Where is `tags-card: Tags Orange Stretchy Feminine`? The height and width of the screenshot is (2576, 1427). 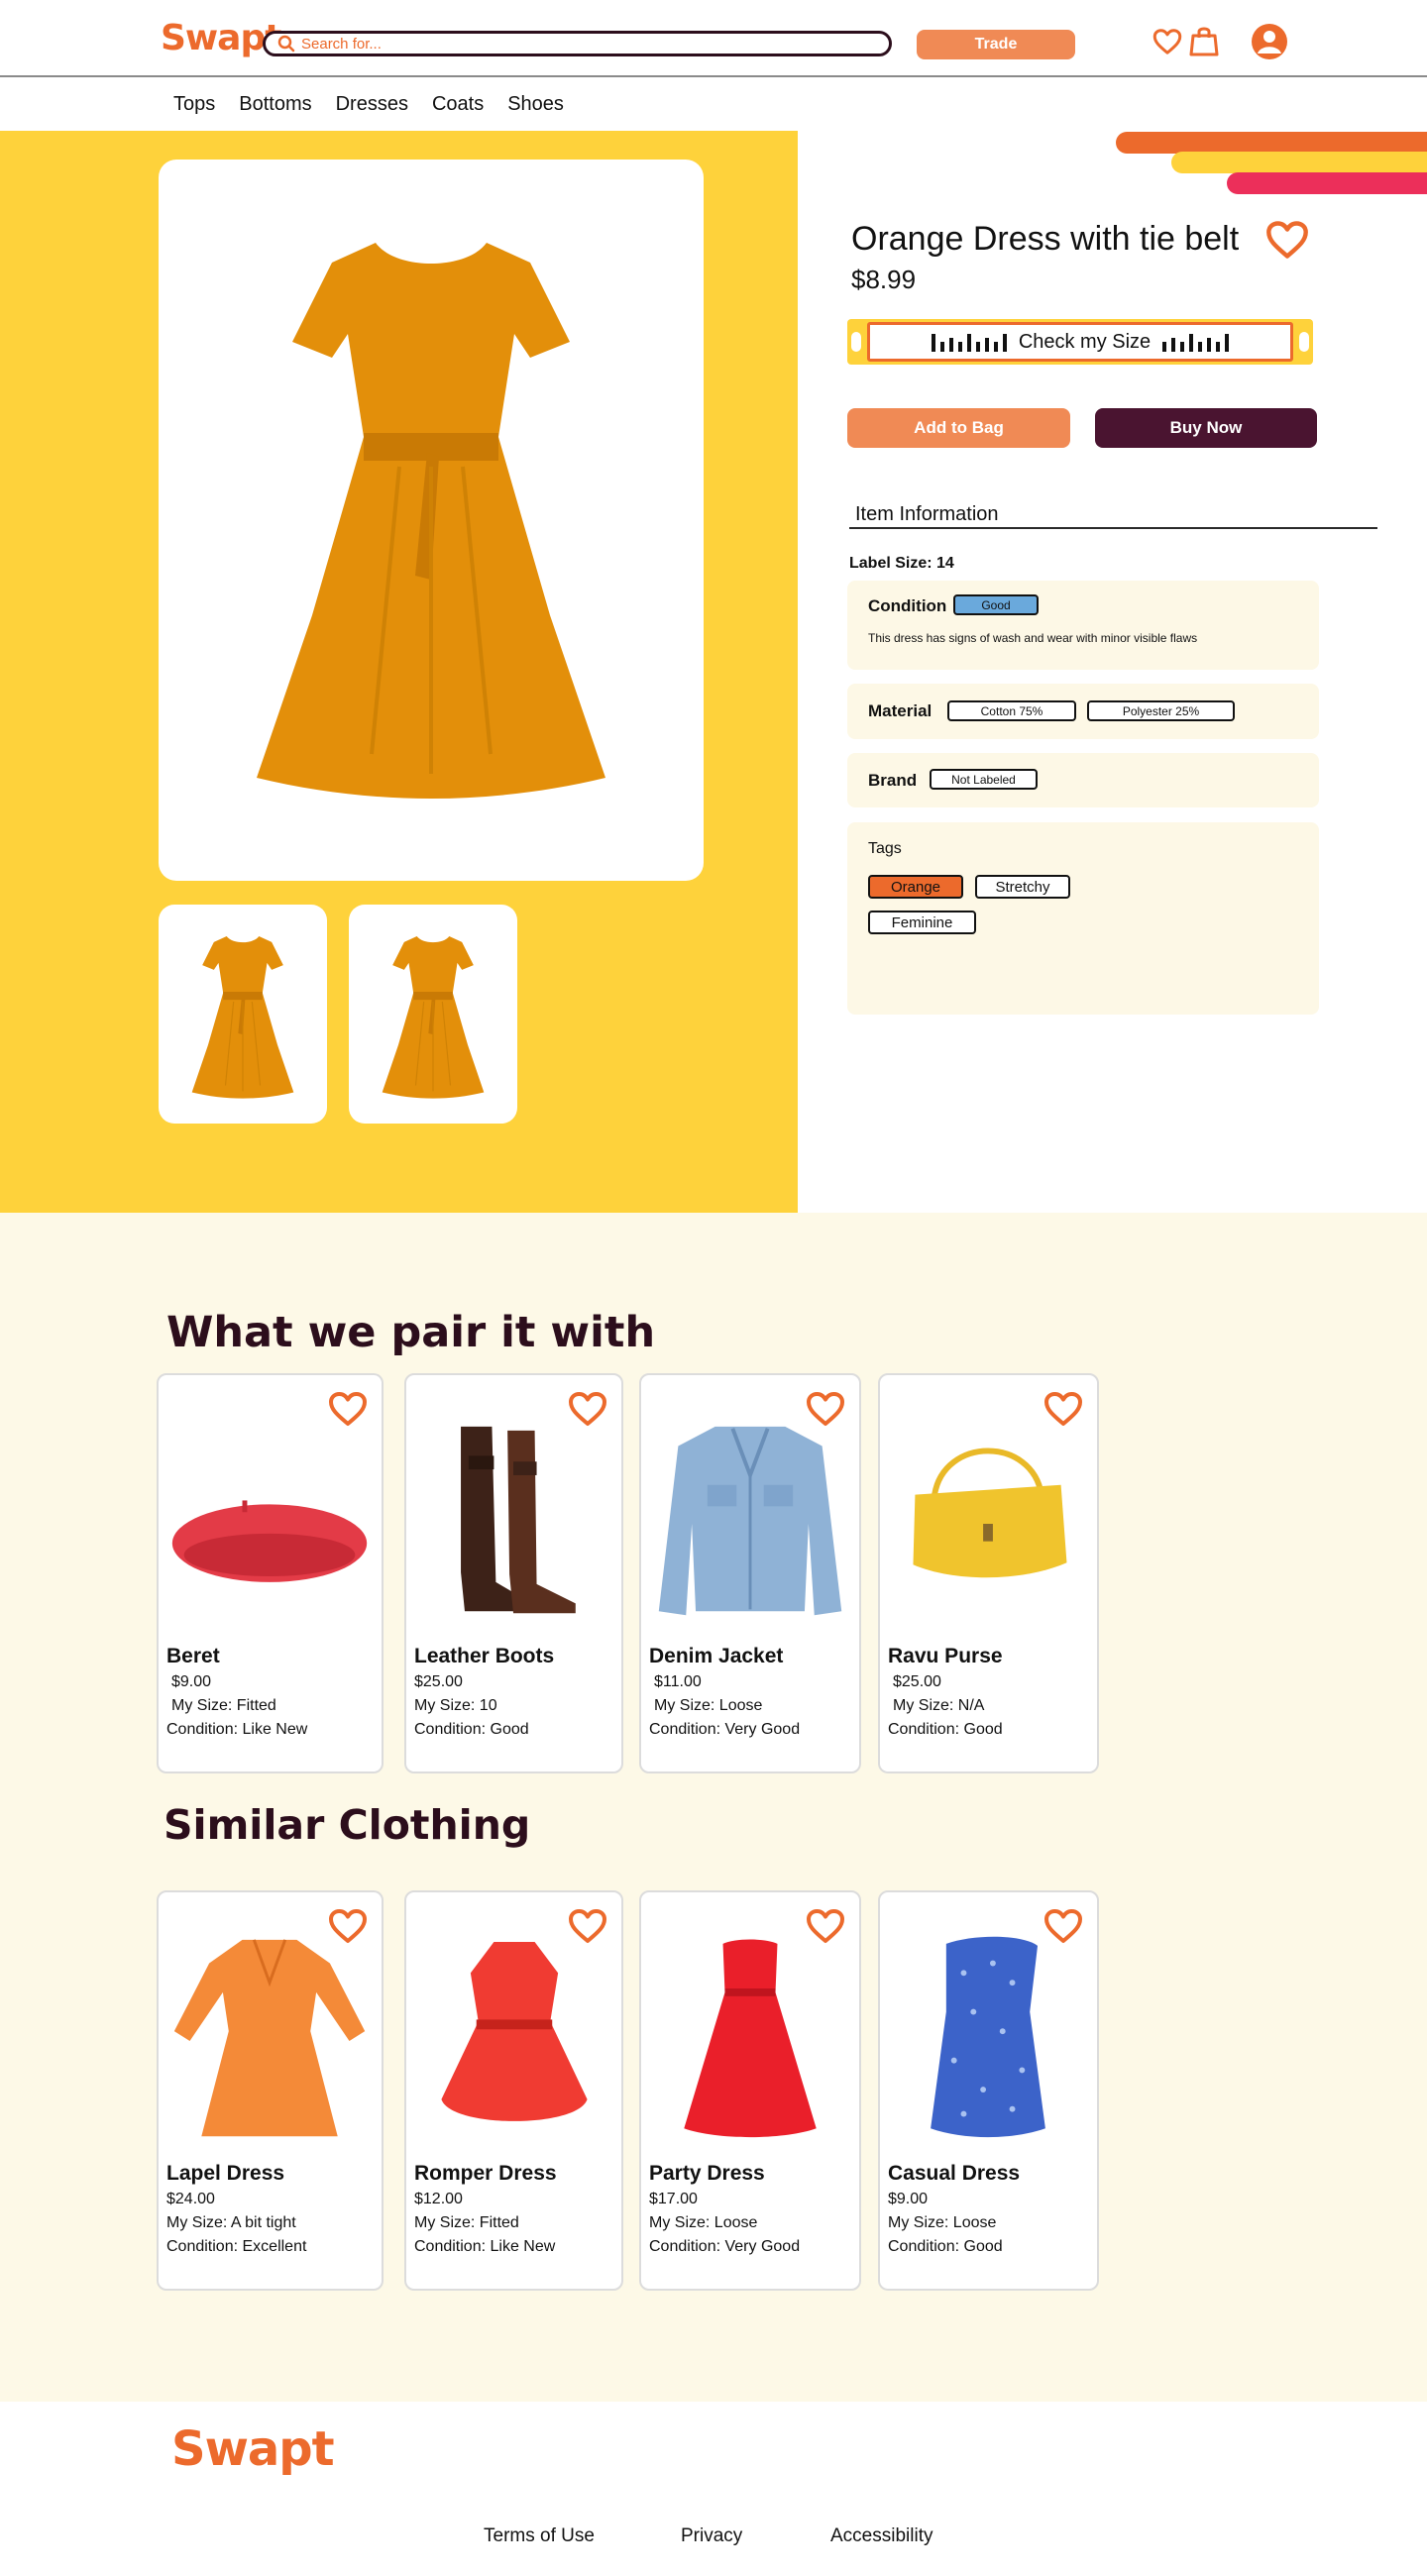
tags-card: Tags Orange Stretchy Feminine is located at coordinates (1083, 918).